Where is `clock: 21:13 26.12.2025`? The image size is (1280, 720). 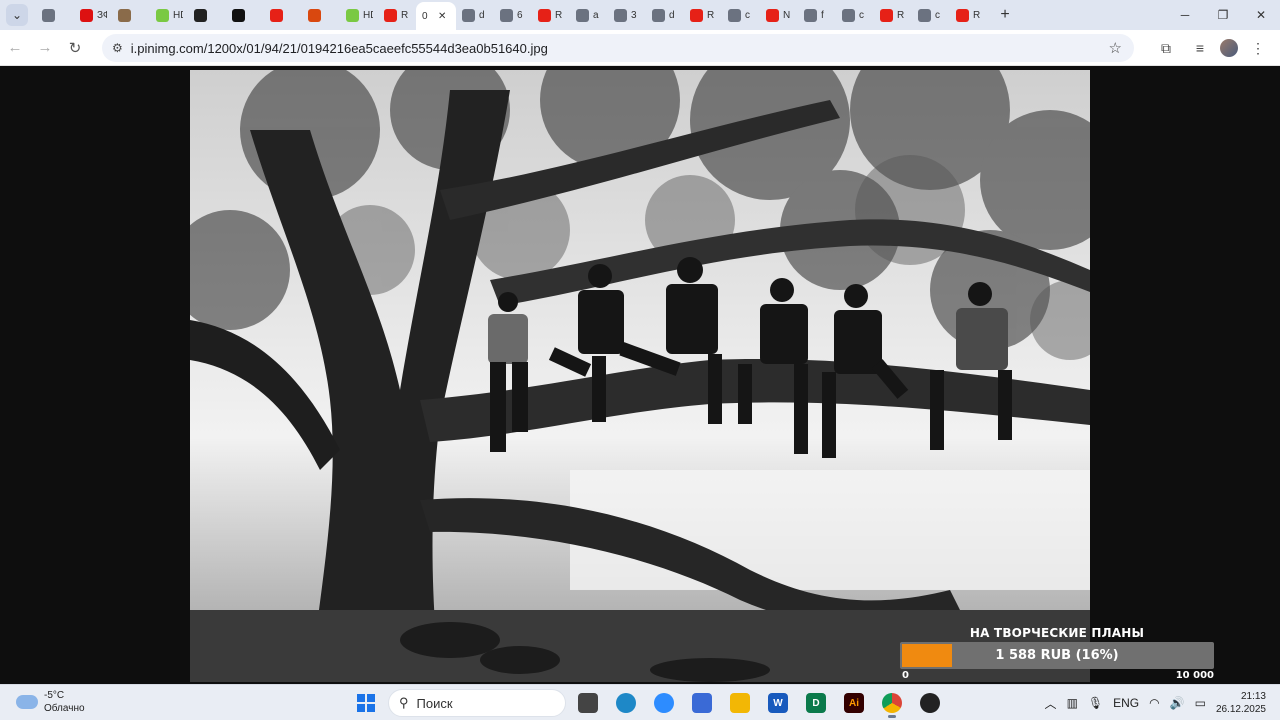 clock: 21:13 26.12.2025 is located at coordinates (1241, 703).